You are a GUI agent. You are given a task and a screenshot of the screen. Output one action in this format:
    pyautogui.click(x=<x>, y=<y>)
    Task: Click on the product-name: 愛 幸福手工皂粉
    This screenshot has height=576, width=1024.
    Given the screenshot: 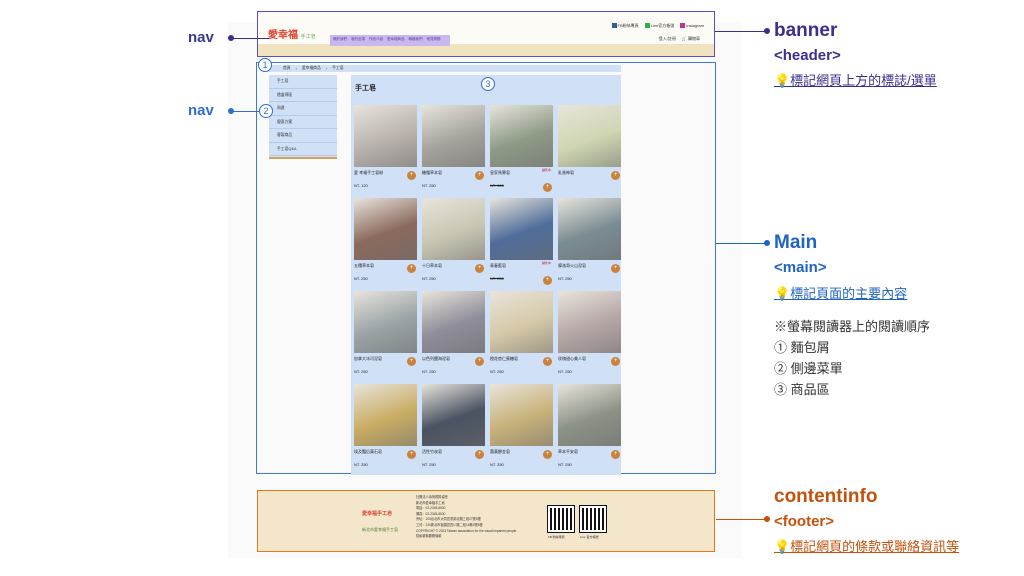 What is the action you would take?
    pyautogui.click(x=368, y=173)
    